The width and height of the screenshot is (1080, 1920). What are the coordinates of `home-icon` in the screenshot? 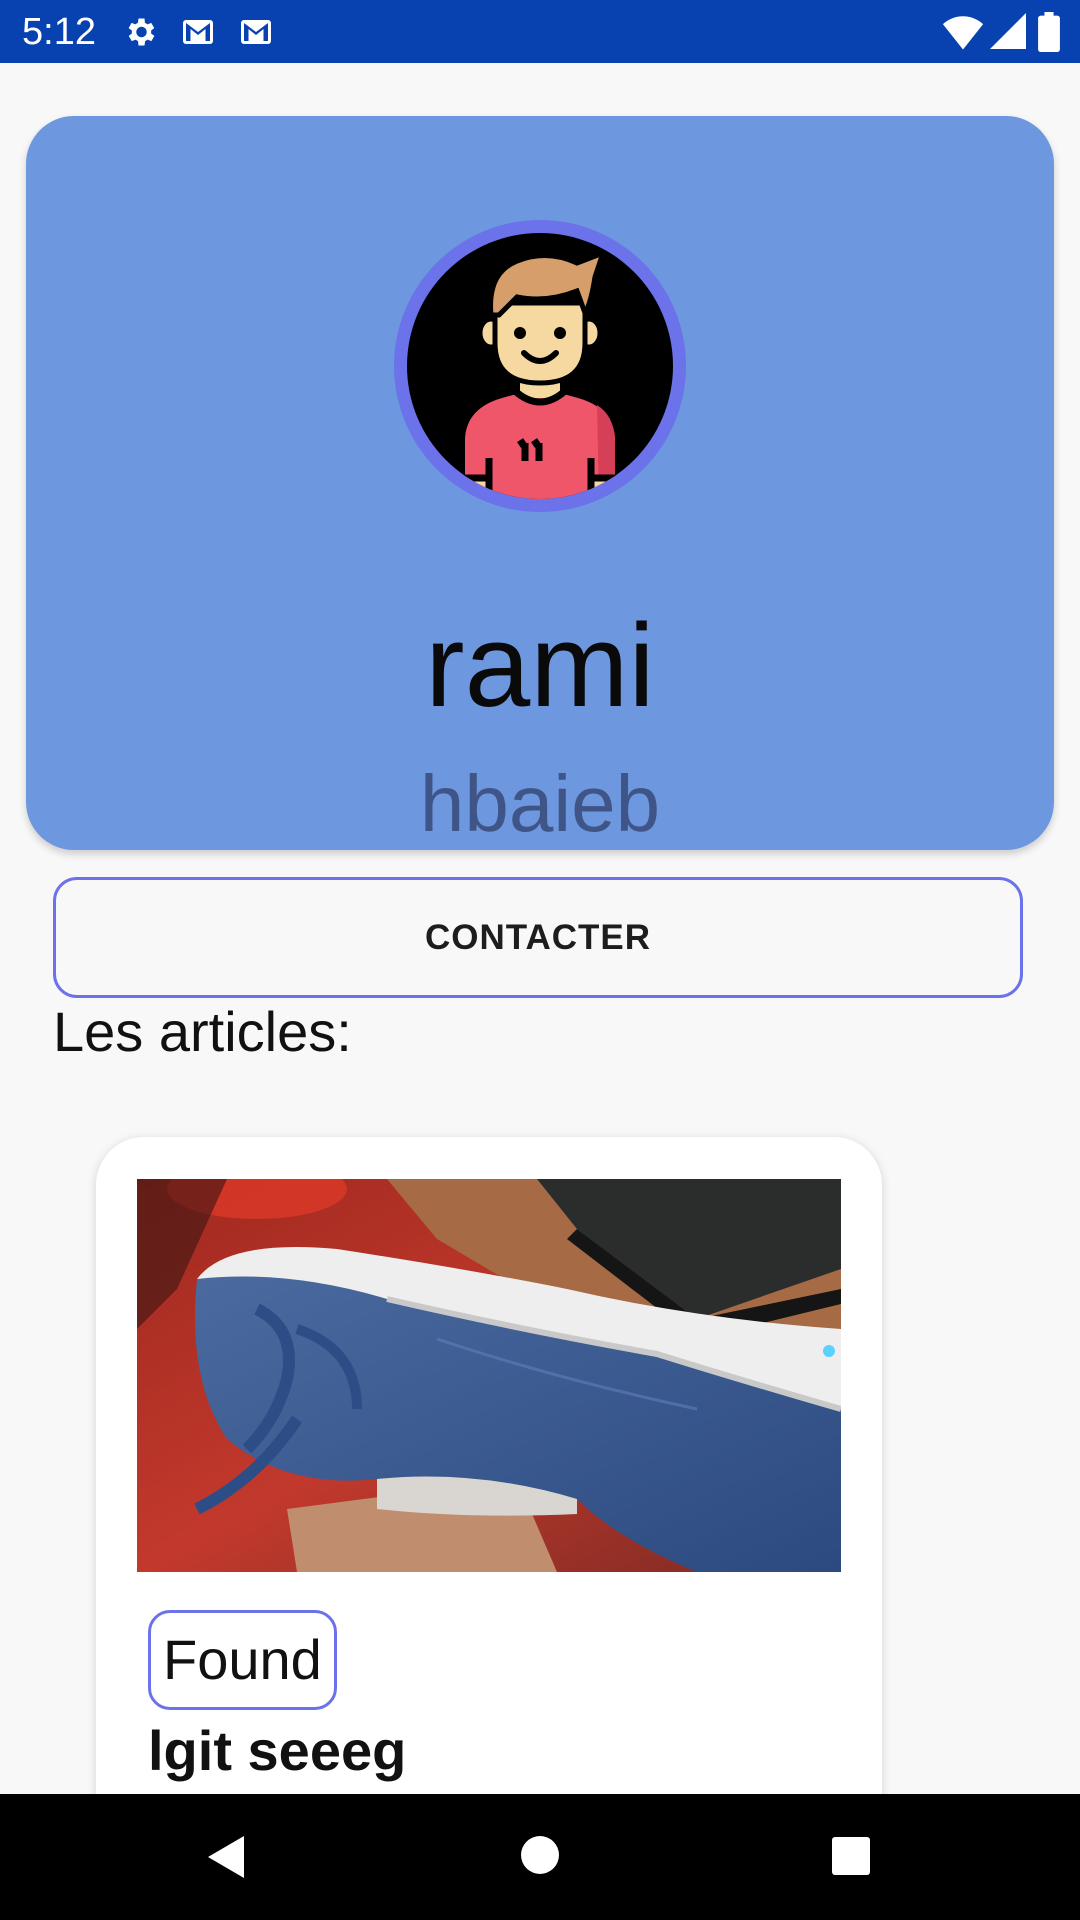 It's located at (540, 1855).